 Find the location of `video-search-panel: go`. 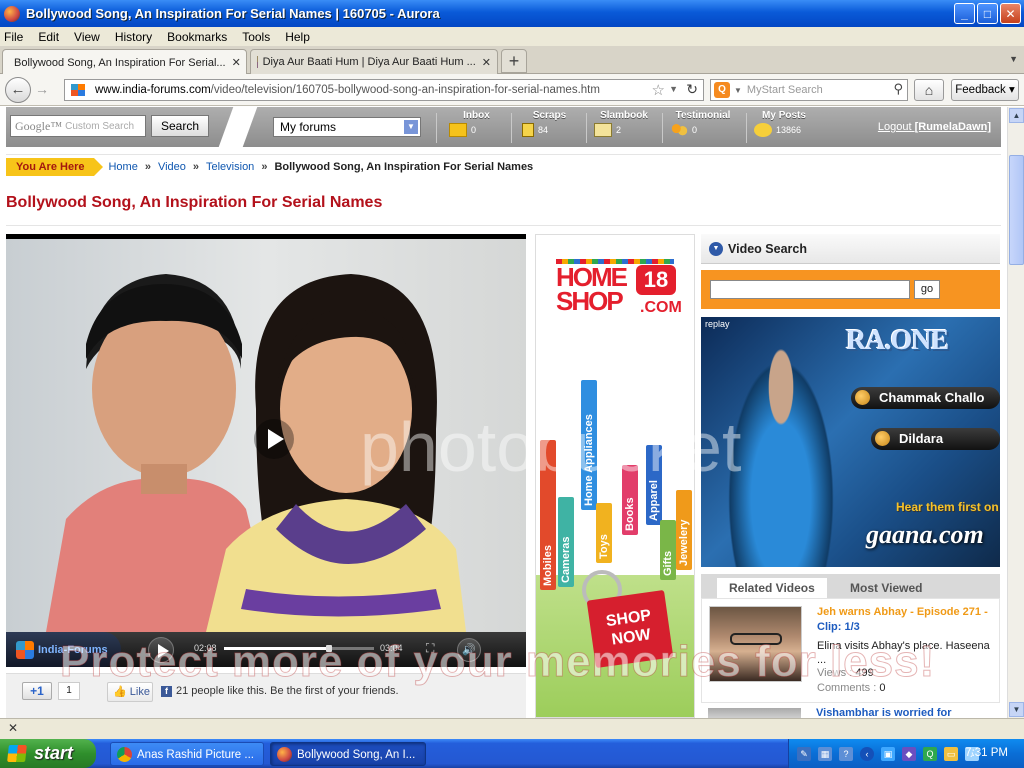

video-search-panel: go is located at coordinates (850, 289).